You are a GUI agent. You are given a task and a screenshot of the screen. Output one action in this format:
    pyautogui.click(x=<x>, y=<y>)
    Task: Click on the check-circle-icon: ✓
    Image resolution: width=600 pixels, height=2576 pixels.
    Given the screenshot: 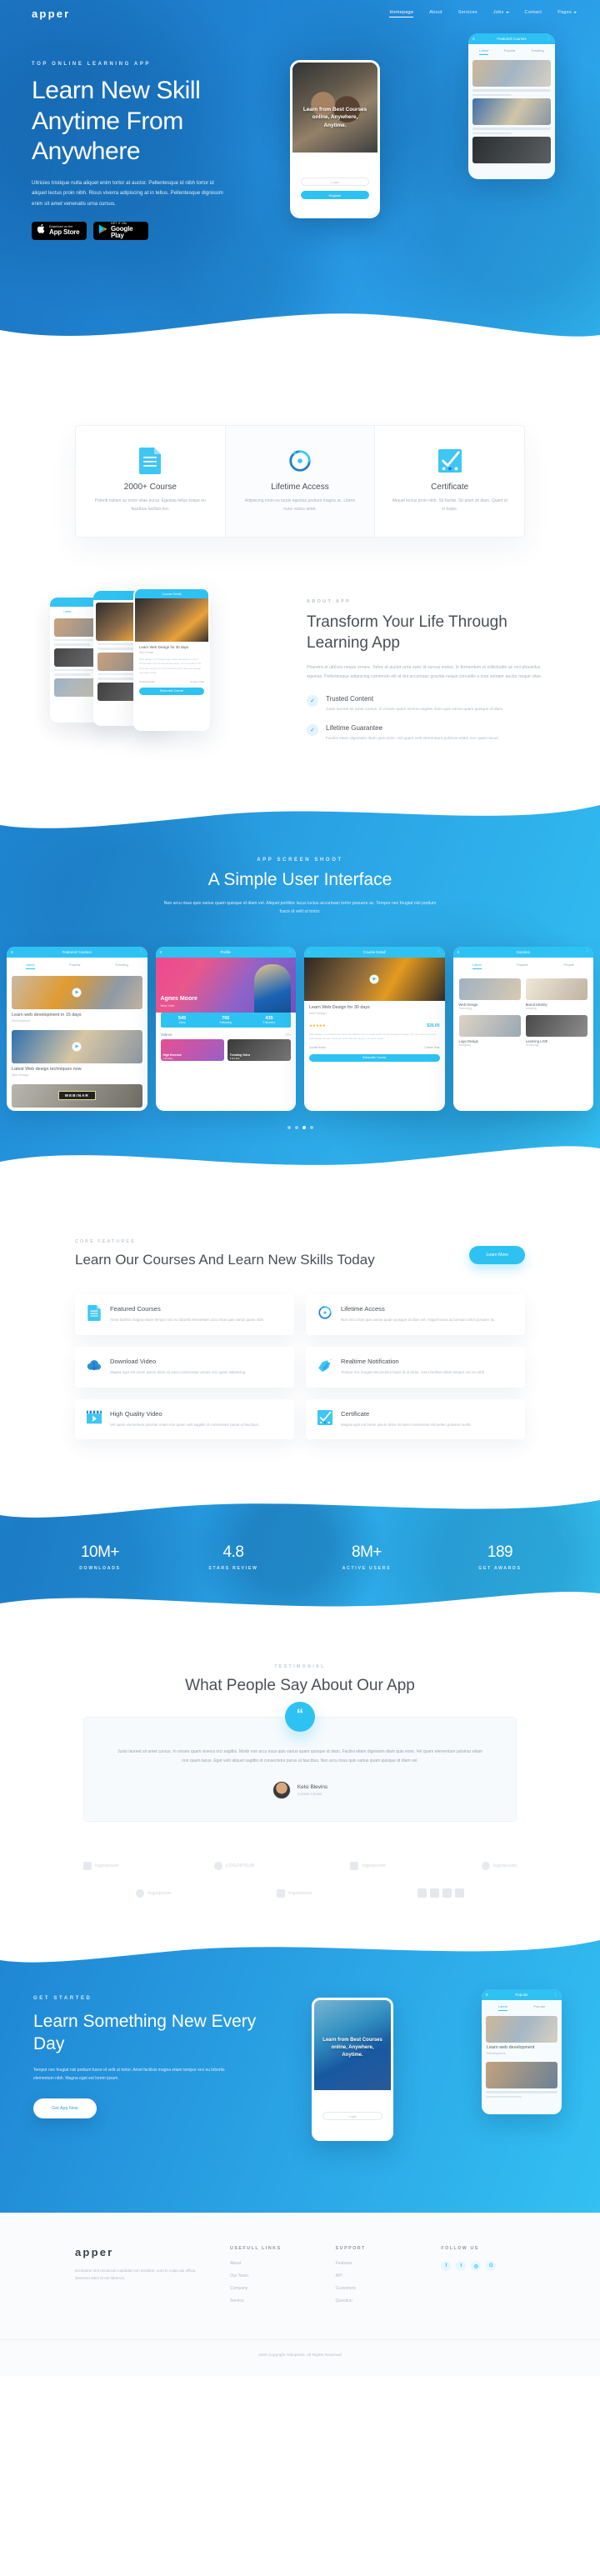 What is the action you would take?
    pyautogui.click(x=312, y=701)
    